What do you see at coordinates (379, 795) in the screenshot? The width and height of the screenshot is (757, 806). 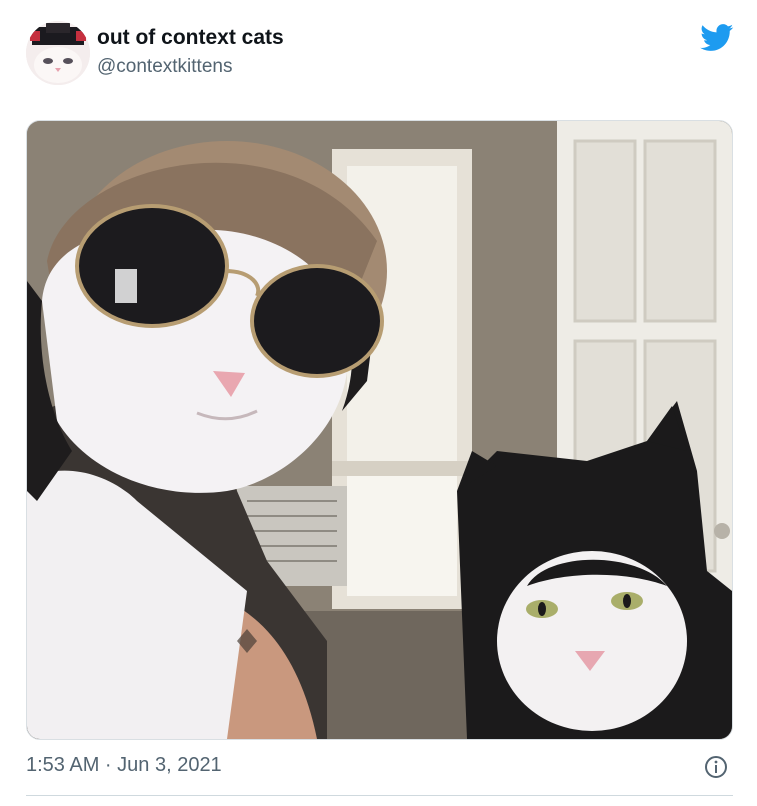 I see `divider` at bounding box center [379, 795].